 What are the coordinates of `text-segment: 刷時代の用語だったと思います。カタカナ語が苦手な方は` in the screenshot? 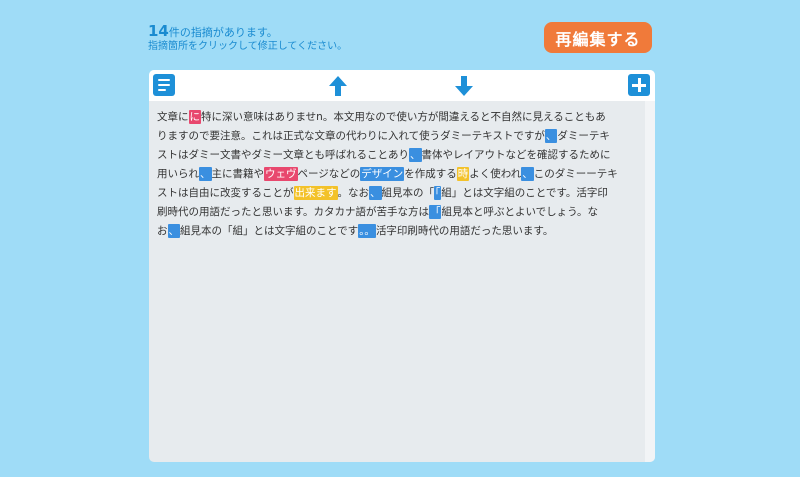 It's located at (293, 212).